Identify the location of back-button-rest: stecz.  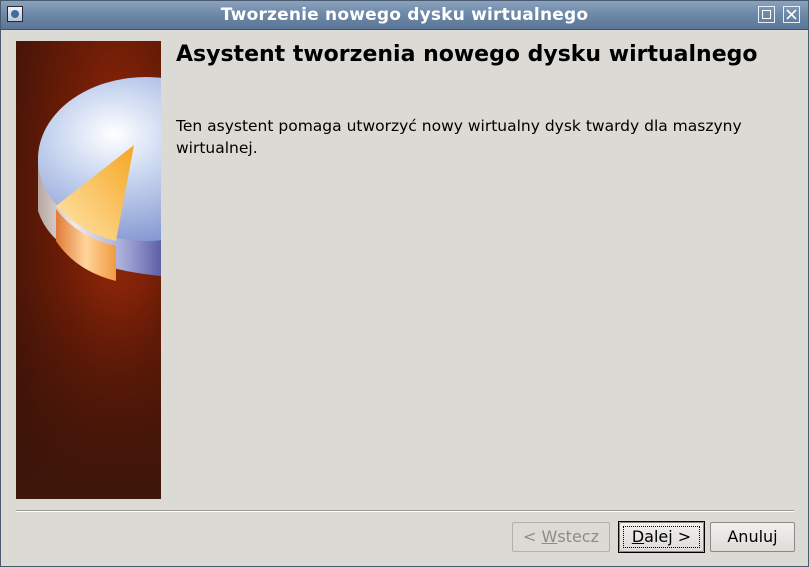
(578, 536).